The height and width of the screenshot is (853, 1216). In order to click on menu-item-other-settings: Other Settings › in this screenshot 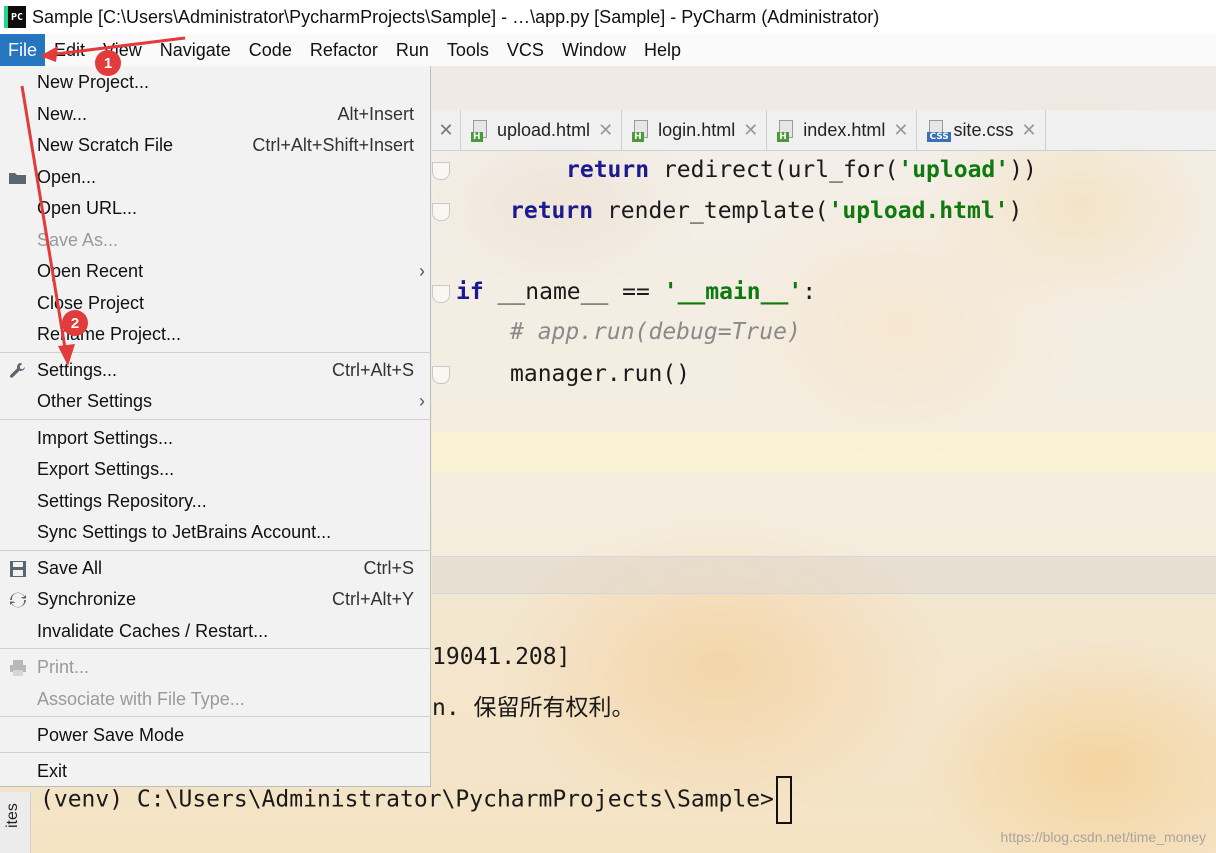, I will do `click(215, 401)`.